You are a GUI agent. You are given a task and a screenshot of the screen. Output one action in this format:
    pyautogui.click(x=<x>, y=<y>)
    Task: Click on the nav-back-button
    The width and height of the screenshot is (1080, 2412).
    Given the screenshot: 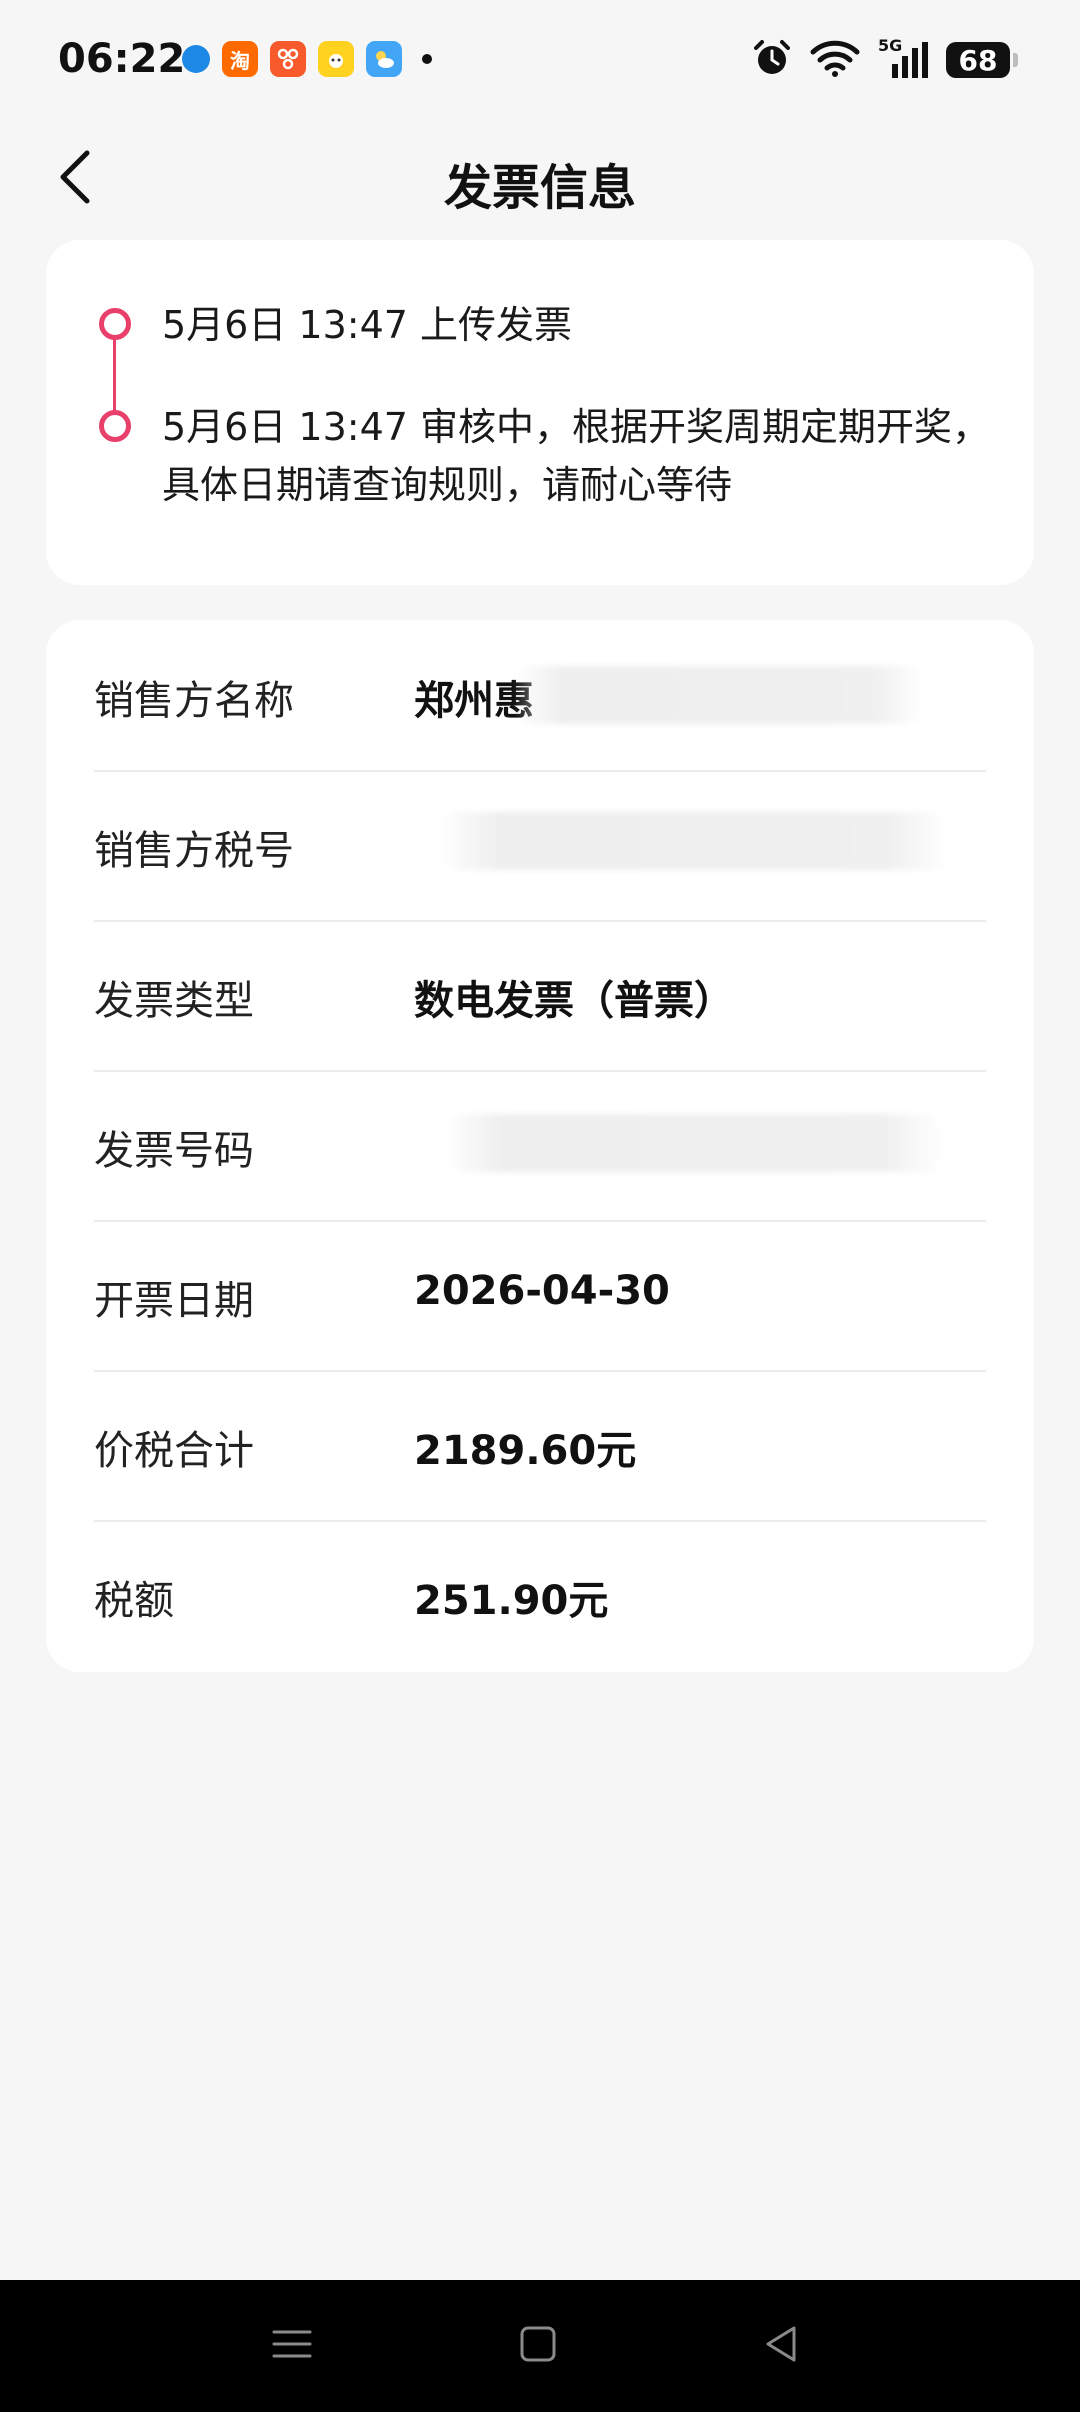 What is the action you would take?
    pyautogui.click(x=782, y=2346)
    